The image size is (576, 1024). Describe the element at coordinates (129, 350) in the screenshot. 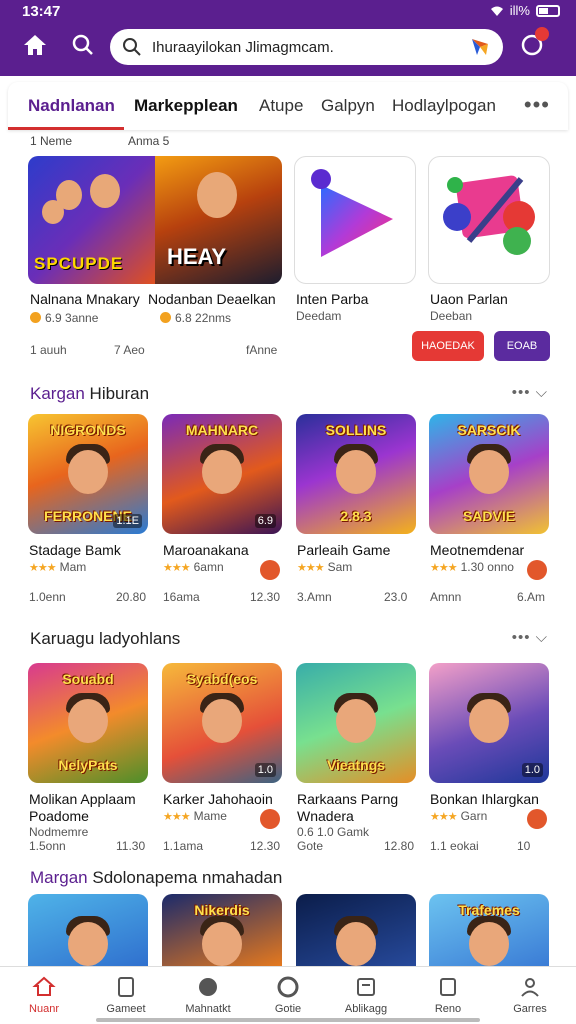

I see `featured-foot-2: 7 Aeo` at that location.